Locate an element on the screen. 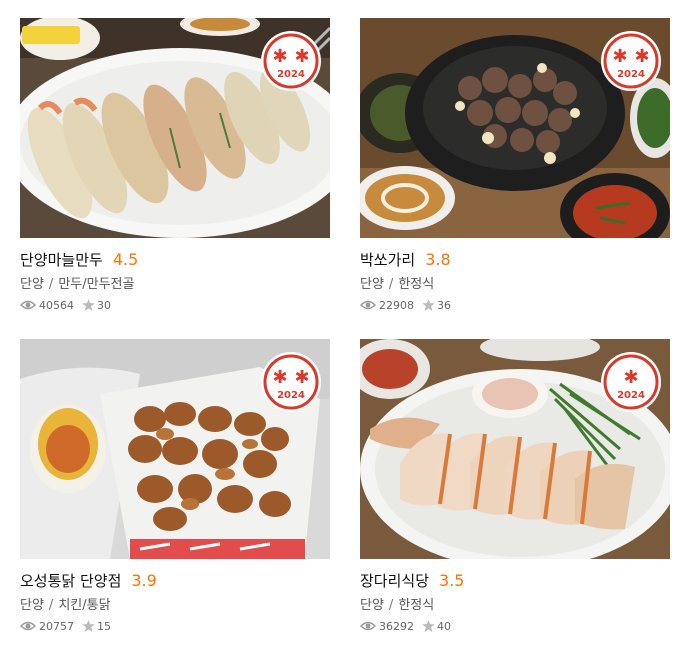 Image resolution: width=690 pixels, height=650 pixels. restaurant-stats: 20757 15 is located at coordinates (175, 626).